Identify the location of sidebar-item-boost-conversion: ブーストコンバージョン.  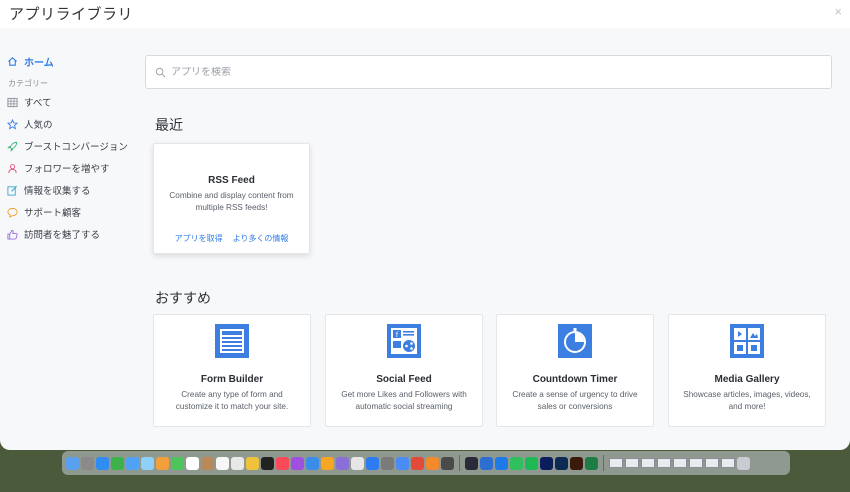
(70, 146).